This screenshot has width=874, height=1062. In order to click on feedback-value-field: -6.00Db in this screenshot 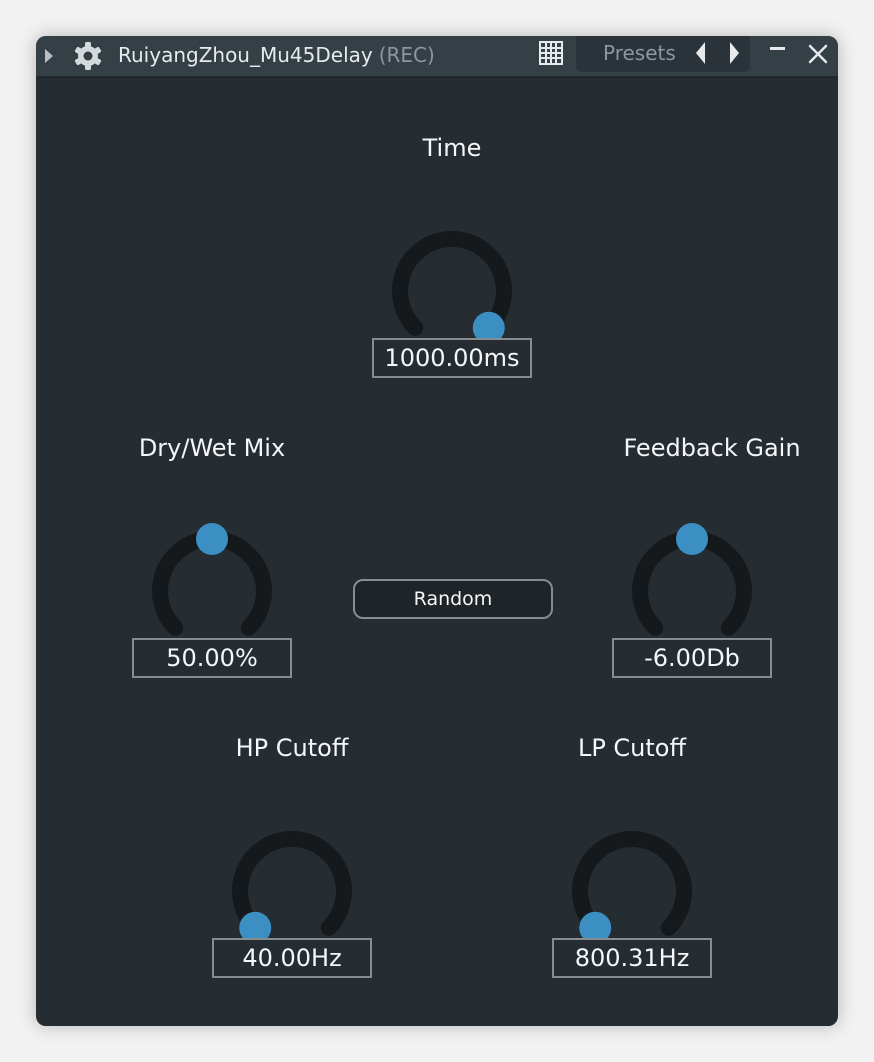, I will do `click(692, 658)`.